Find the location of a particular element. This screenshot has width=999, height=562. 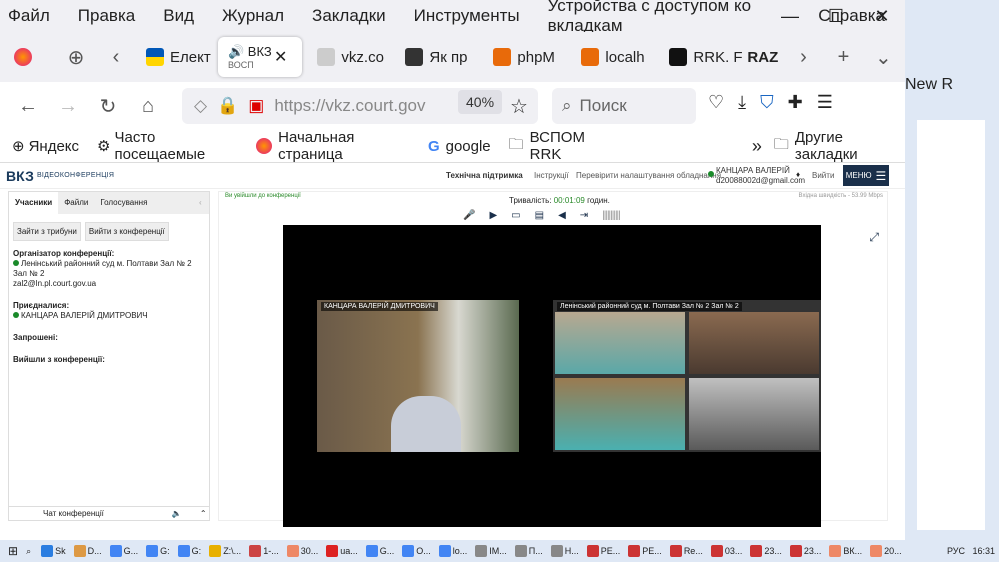

menu-history: Журнал is located at coordinates (253, 16).